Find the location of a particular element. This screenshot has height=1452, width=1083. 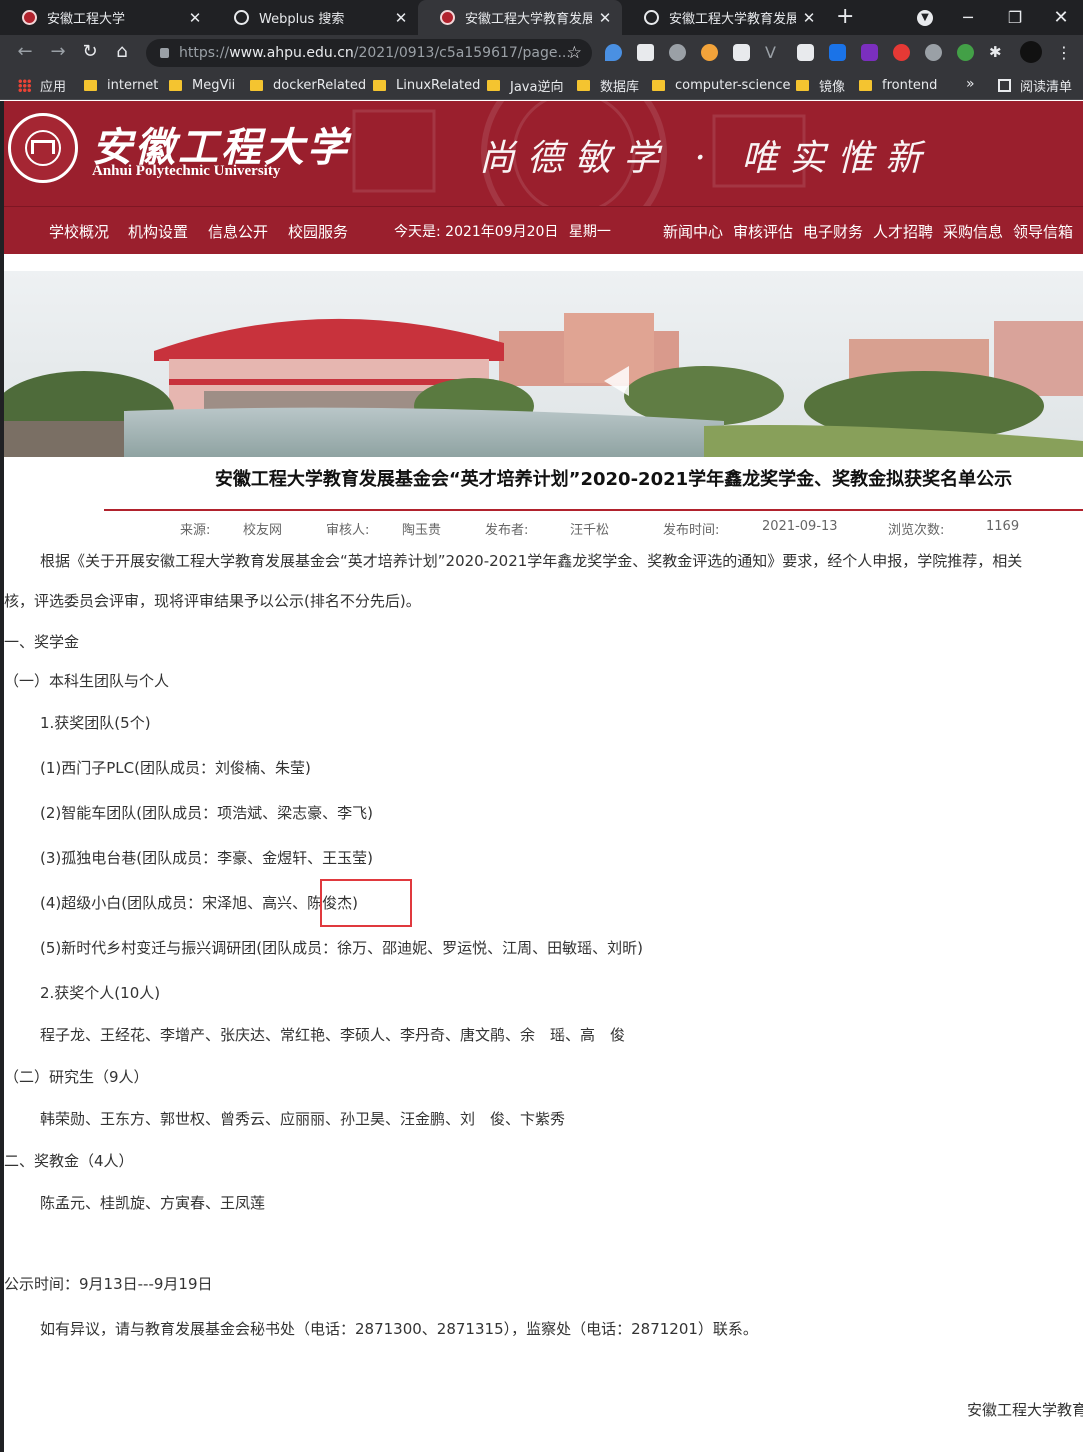

url-host: www.ahpu.edu.cn is located at coordinates (291, 53).